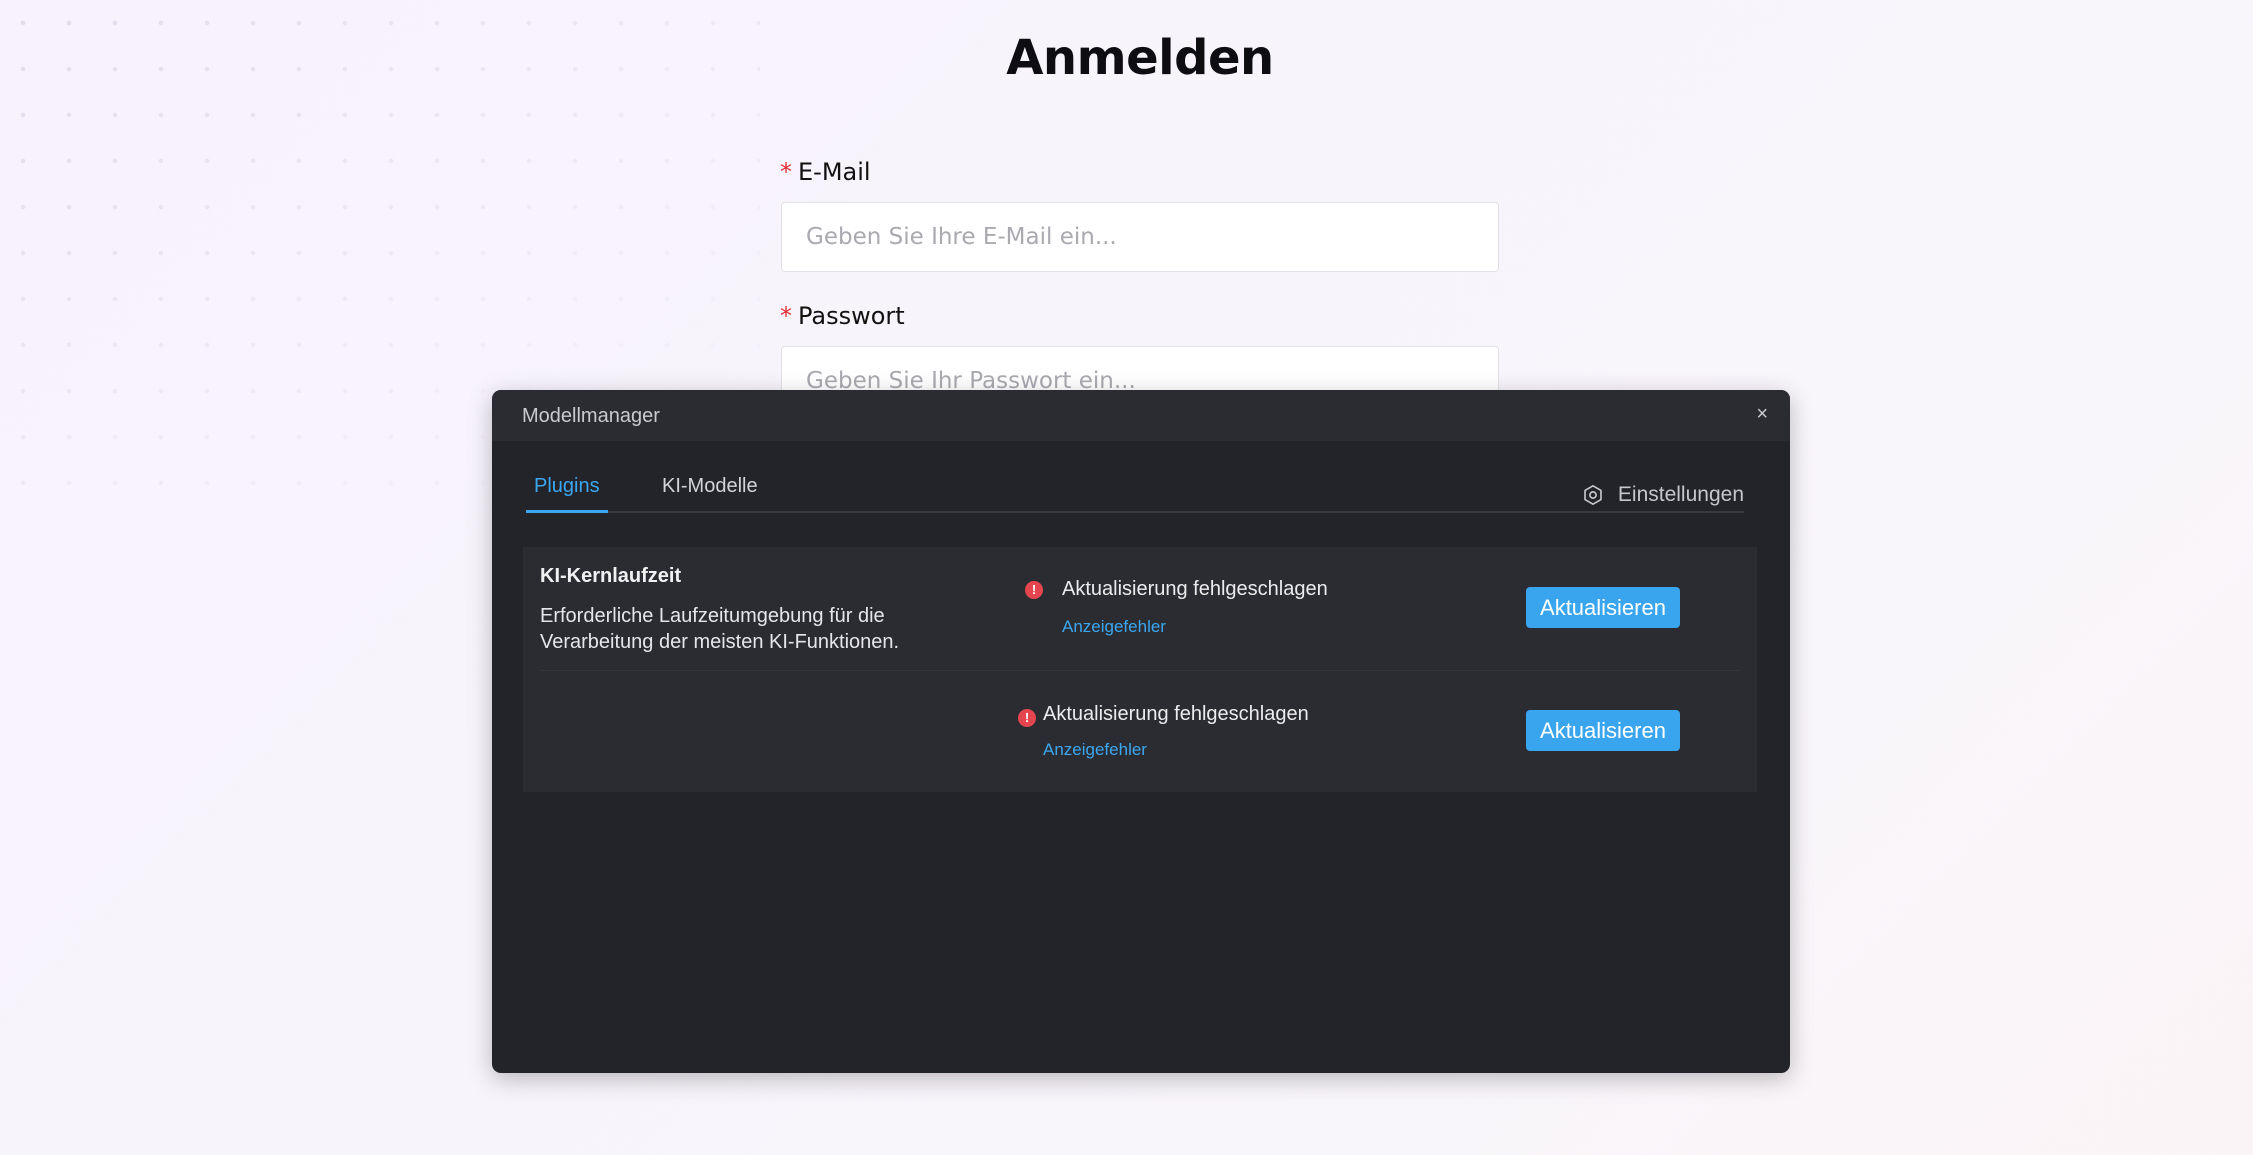  What do you see at coordinates (1593, 495) in the screenshot?
I see `gear-icon` at bounding box center [1593, 495].